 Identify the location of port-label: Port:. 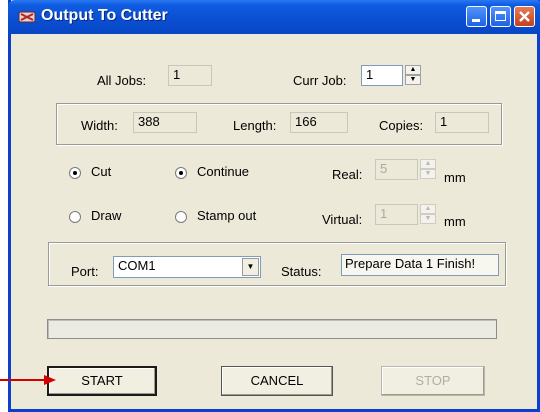
(85, 271).